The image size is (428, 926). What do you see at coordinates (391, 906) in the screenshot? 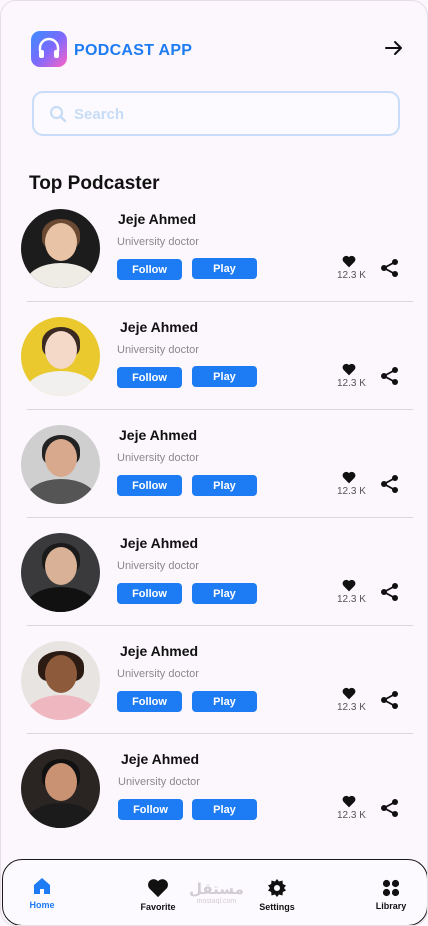
I see `nav-label: Library` at bounding box center [391, 906].